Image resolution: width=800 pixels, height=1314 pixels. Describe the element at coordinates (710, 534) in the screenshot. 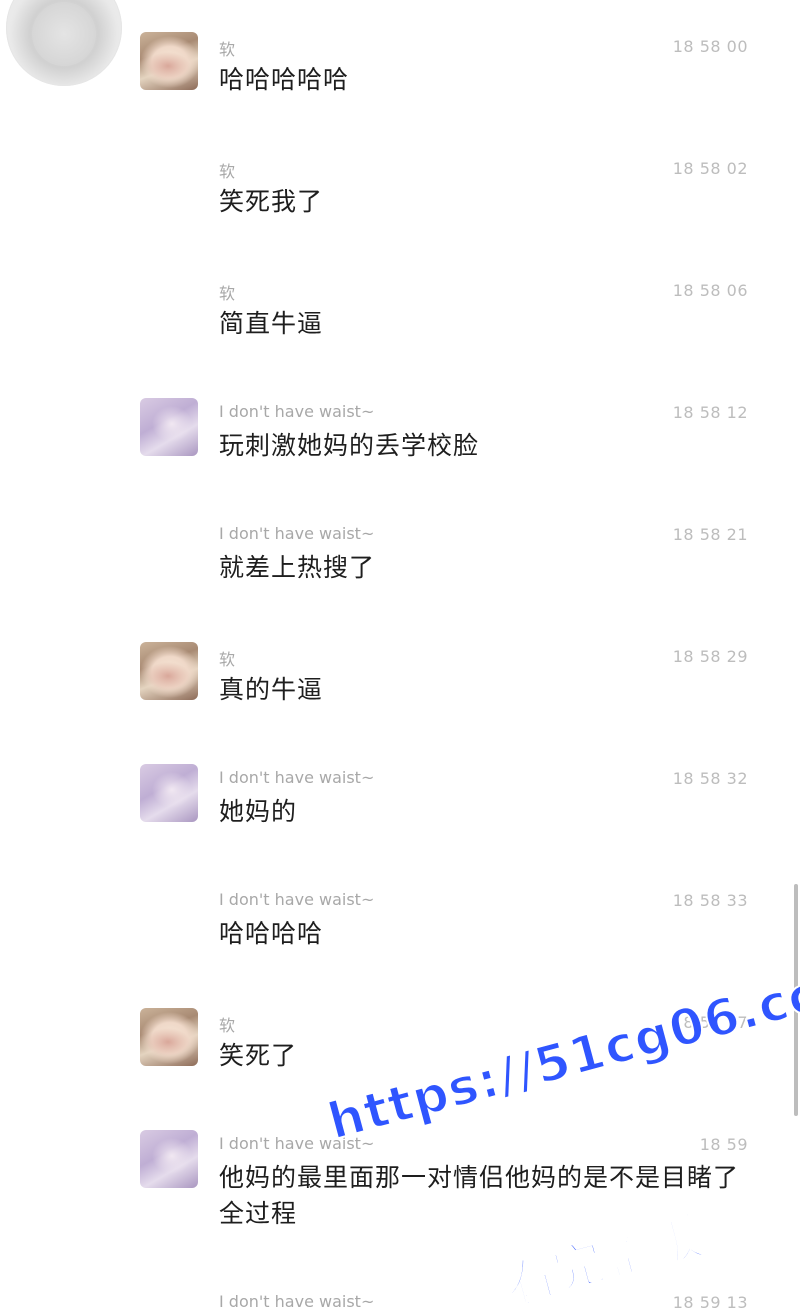

I see `message-timestamp: 18 58 21` at that location.